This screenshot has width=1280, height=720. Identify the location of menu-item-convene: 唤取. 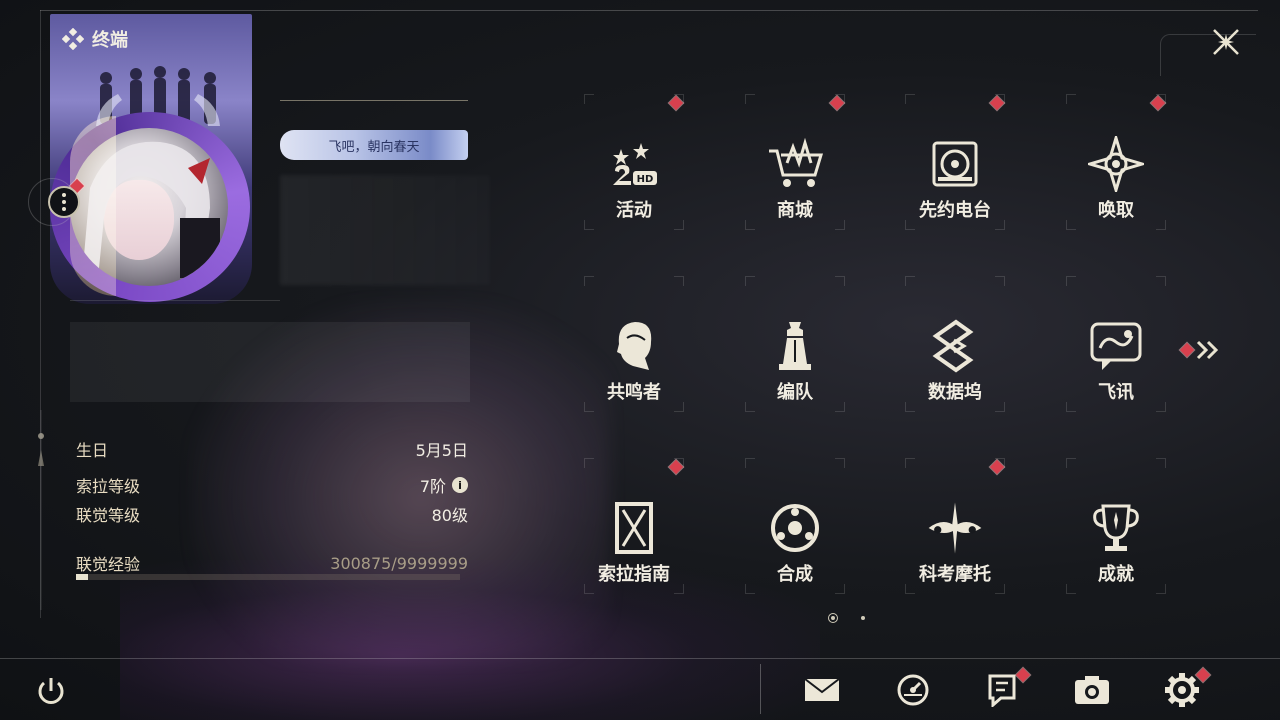
(1116, 180).